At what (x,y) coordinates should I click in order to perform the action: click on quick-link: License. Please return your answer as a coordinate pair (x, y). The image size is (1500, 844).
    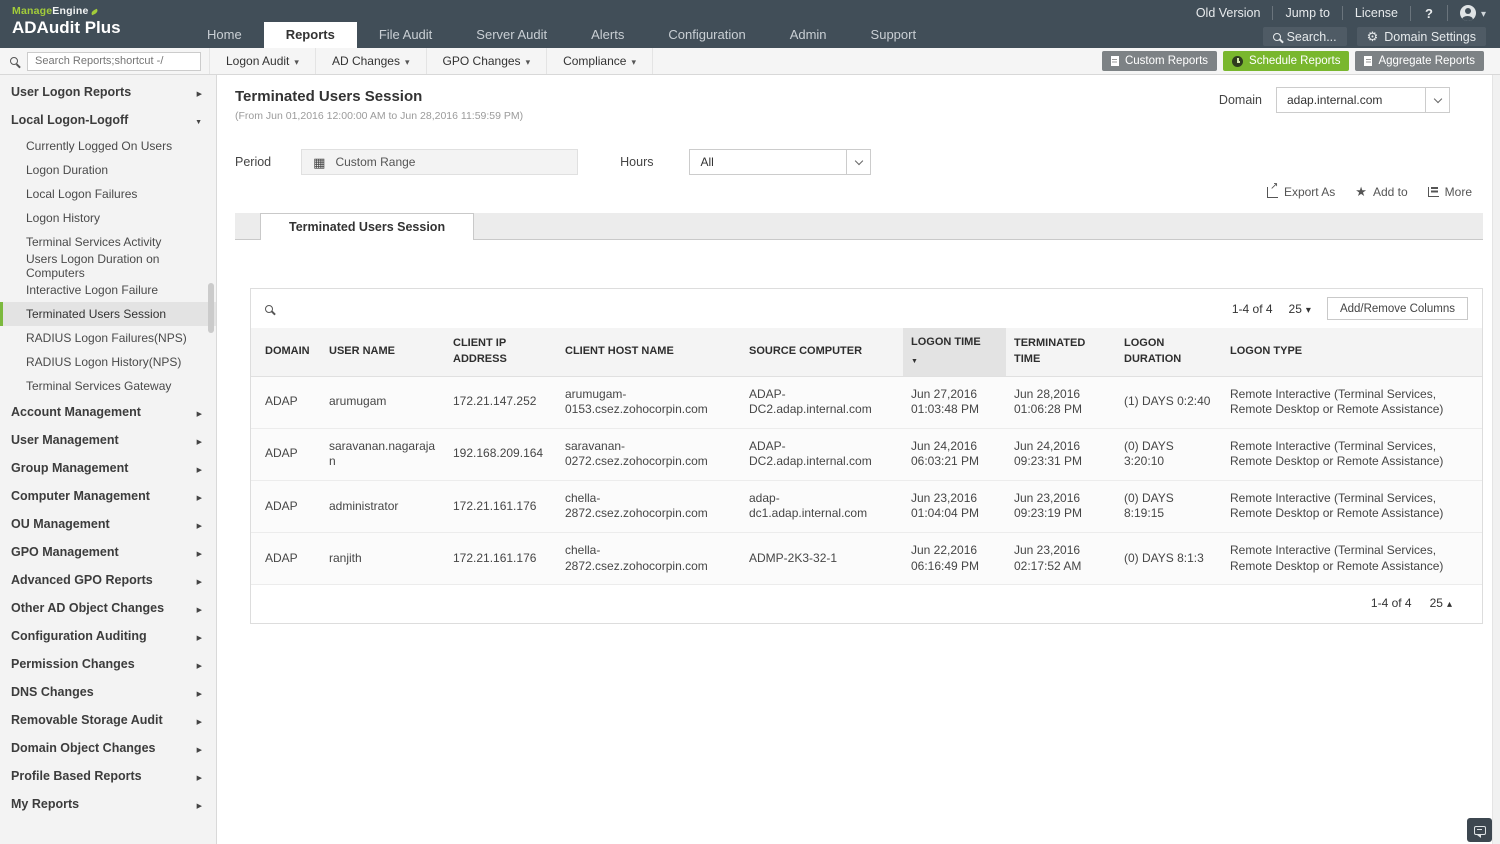
    Looking at the image, I should click on (1375, 13).